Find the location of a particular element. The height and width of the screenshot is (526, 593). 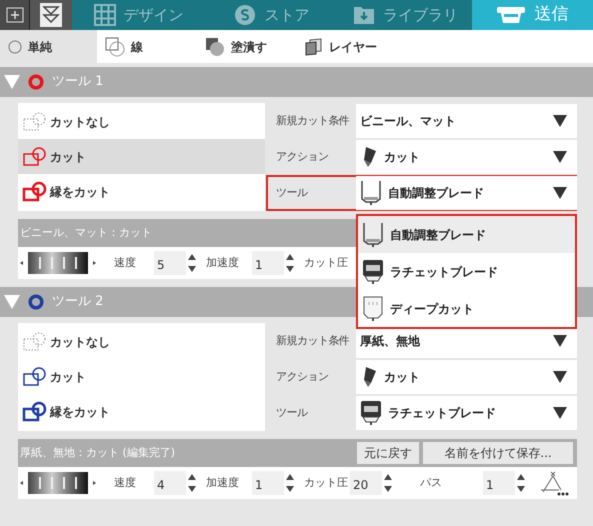

parameter-label: パス is located at coordinates (431, 482).